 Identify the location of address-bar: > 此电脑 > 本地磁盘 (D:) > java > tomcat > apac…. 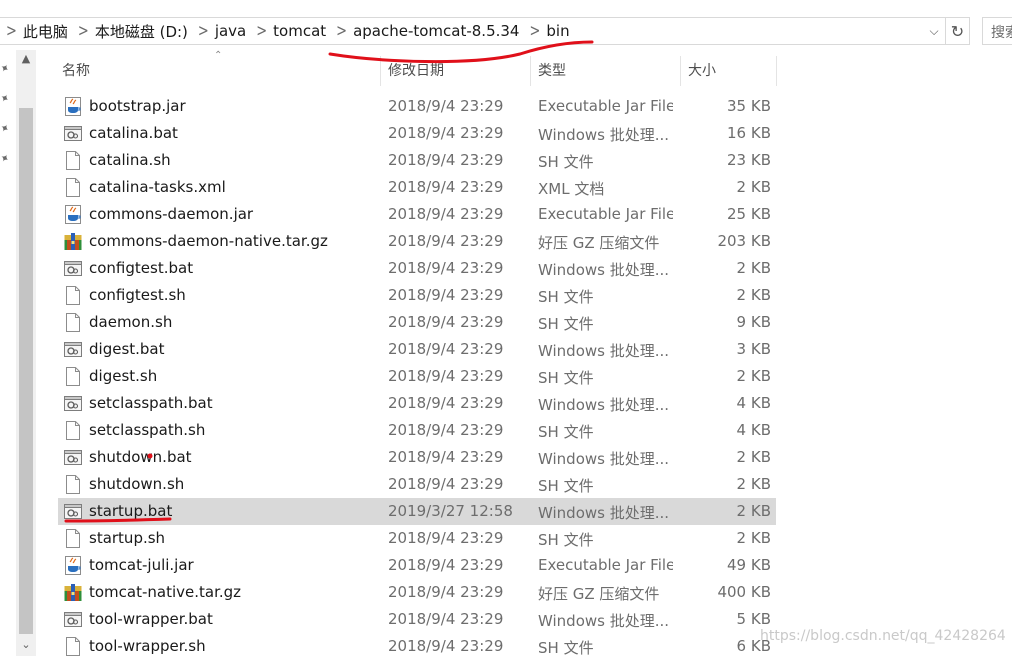
(473, 31).